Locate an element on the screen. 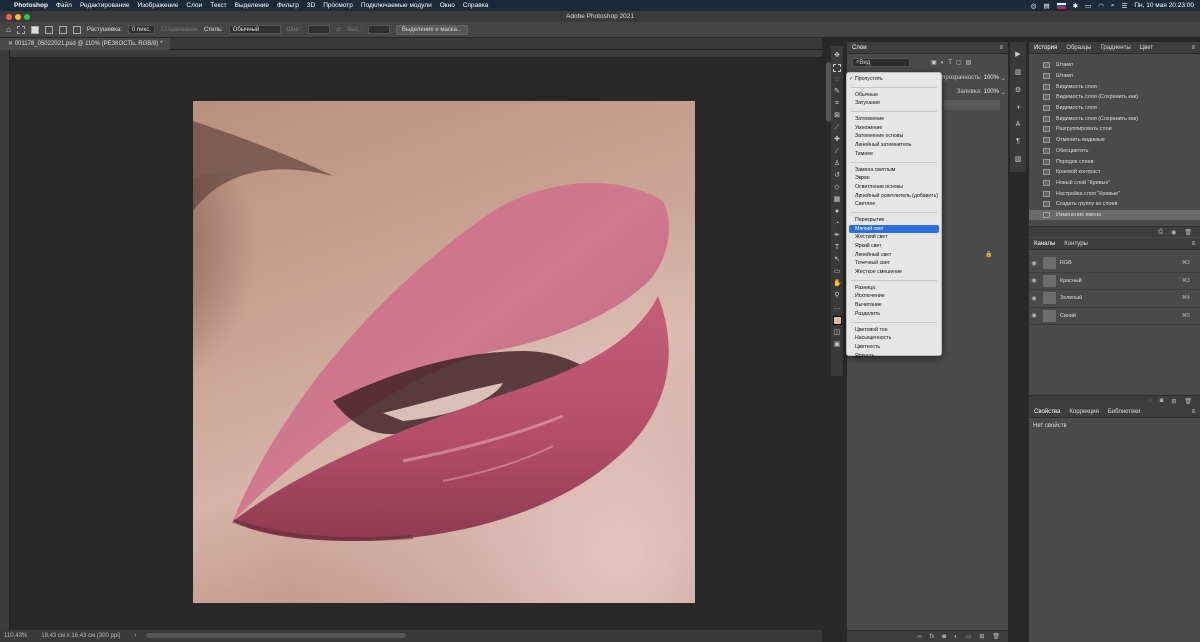 The width and height of the screenshot is (1200, 642). horizontal-scrollbar is located at coordinates (276, 635).